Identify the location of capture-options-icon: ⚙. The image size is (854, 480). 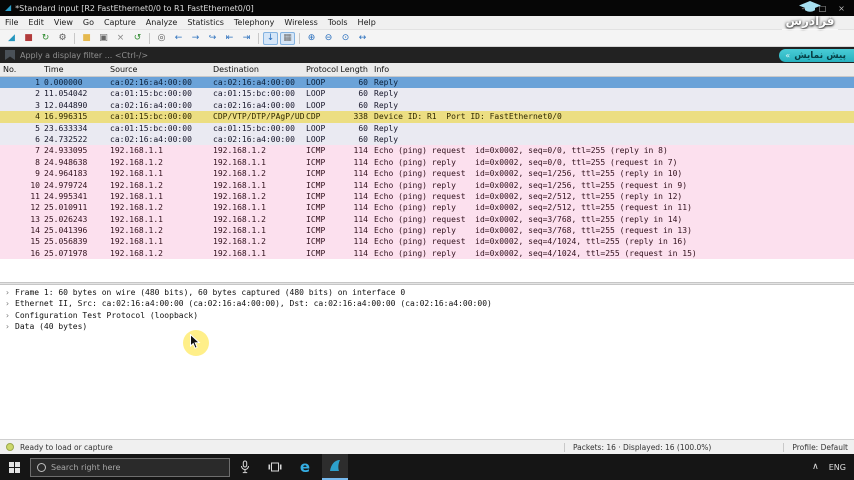
(62, 38).